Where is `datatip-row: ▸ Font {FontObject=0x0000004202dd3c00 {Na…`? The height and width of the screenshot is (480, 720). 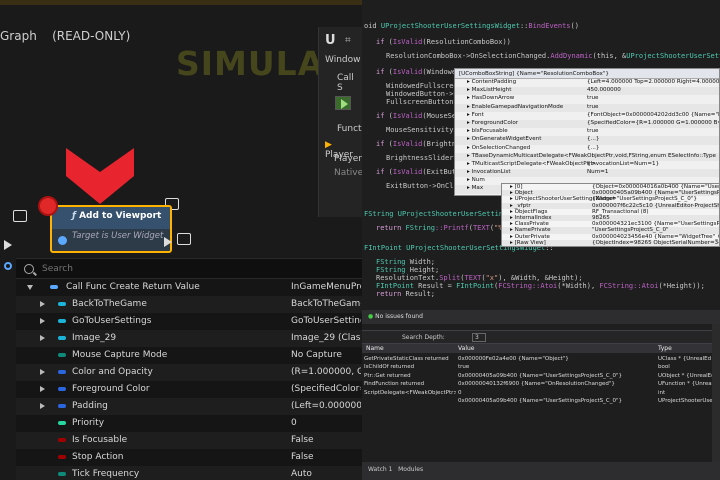 datatip-row: ▸ Font {FontObject=0x0000004202dd3c00 {Na… is located at coordinates (587, 116).